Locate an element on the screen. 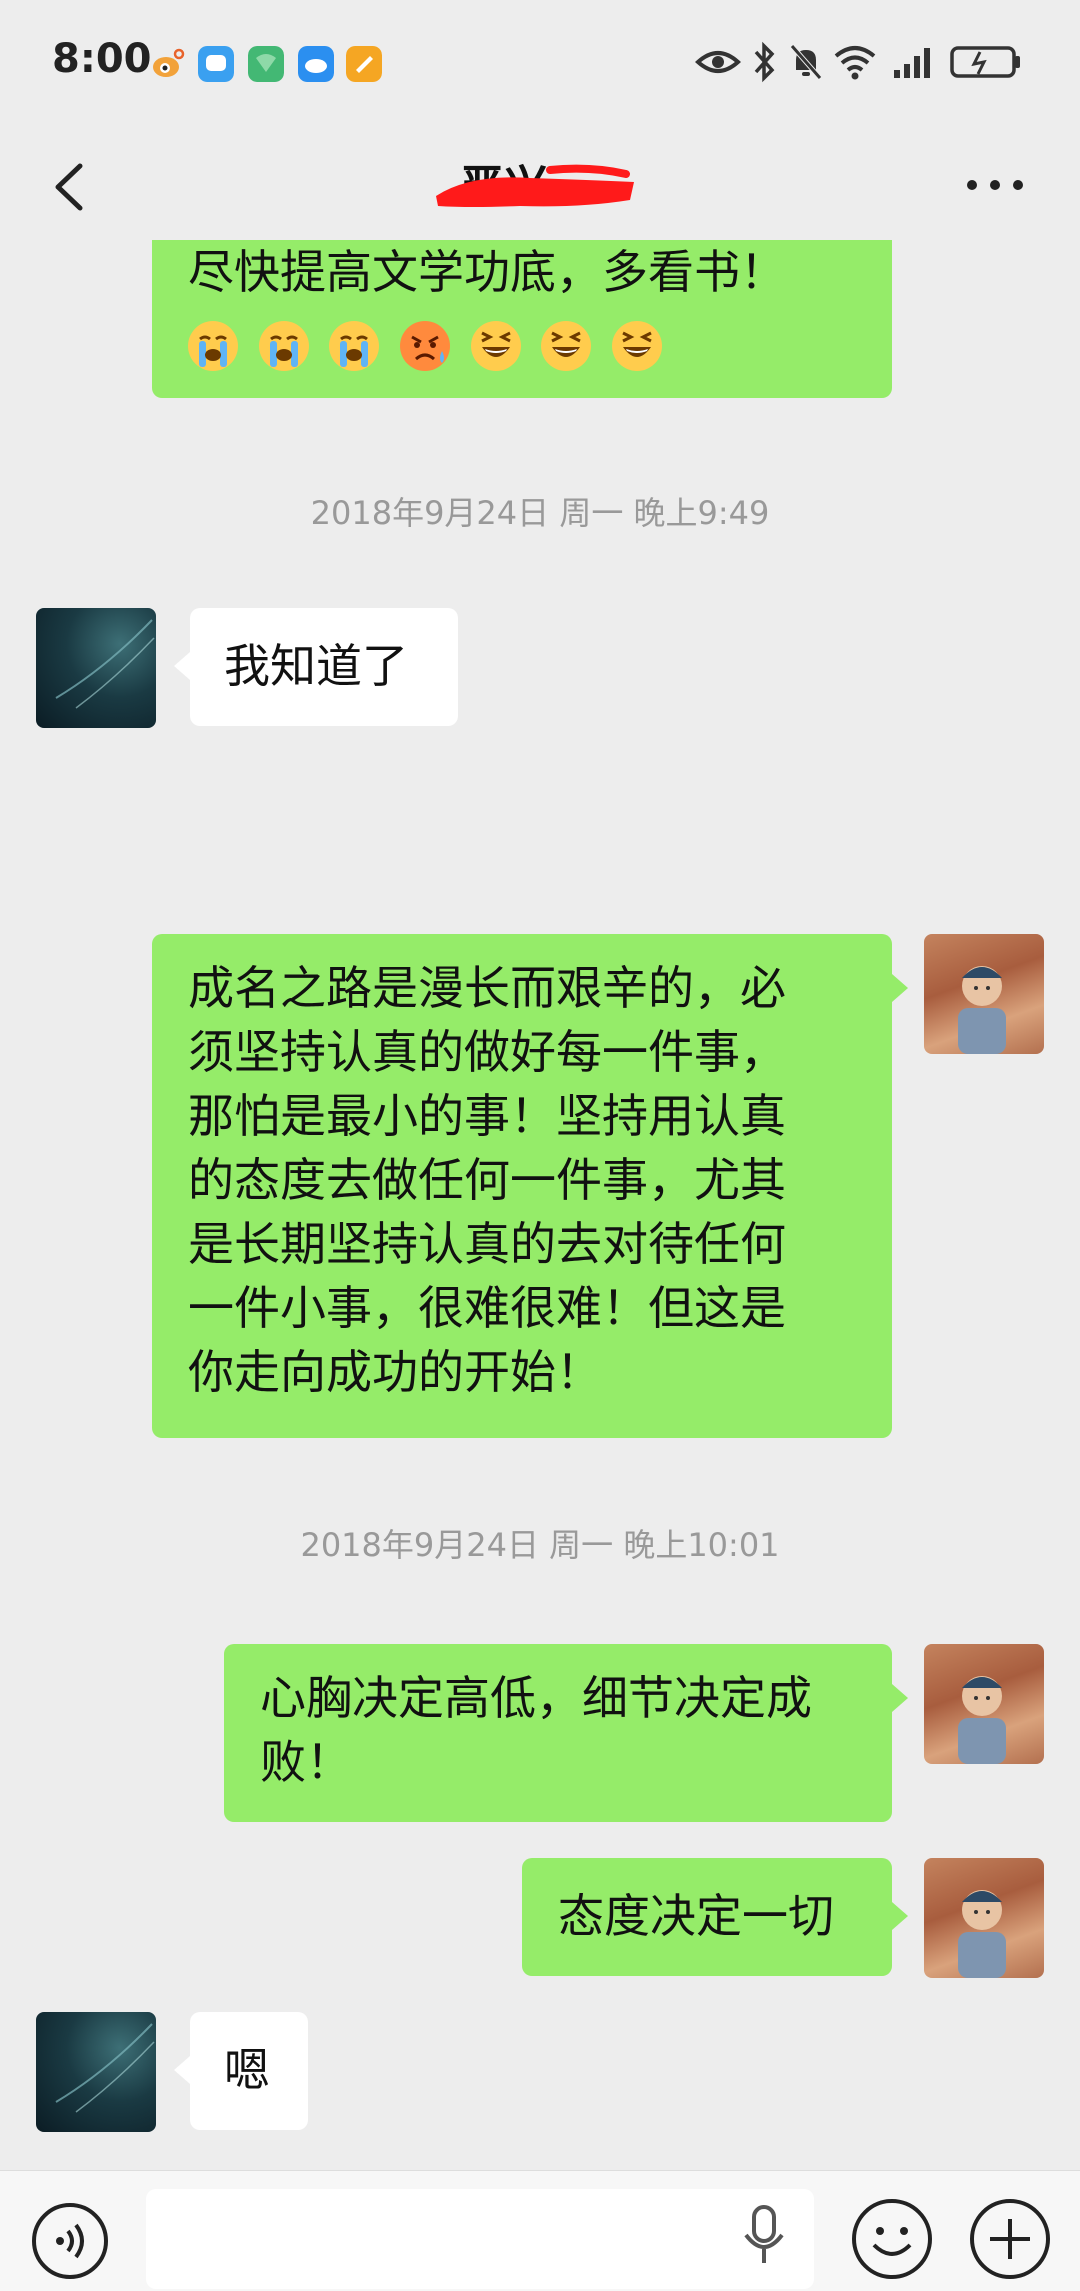  signal-app-icon is located at coordinates (266, 64).